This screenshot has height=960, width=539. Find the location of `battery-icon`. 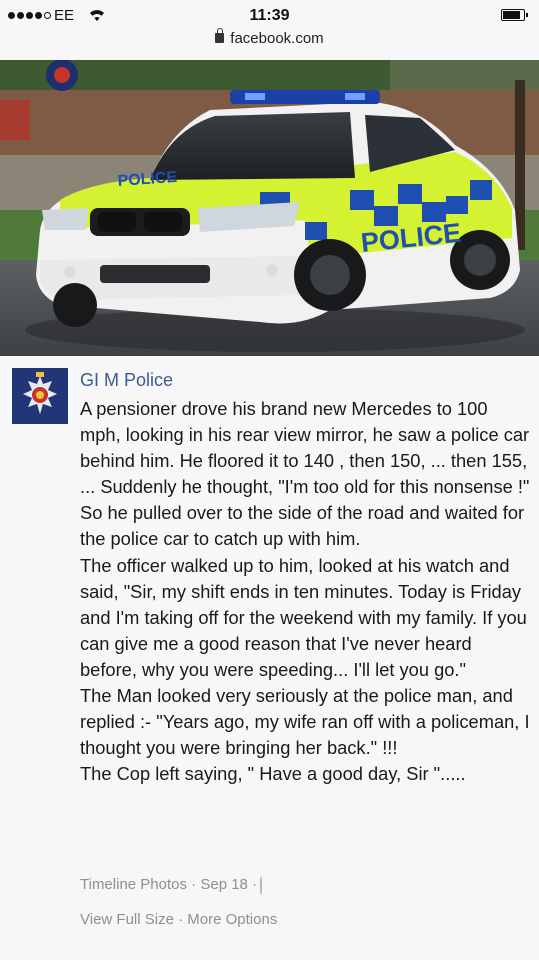

battery-icon is located at coordinates (514, 15).